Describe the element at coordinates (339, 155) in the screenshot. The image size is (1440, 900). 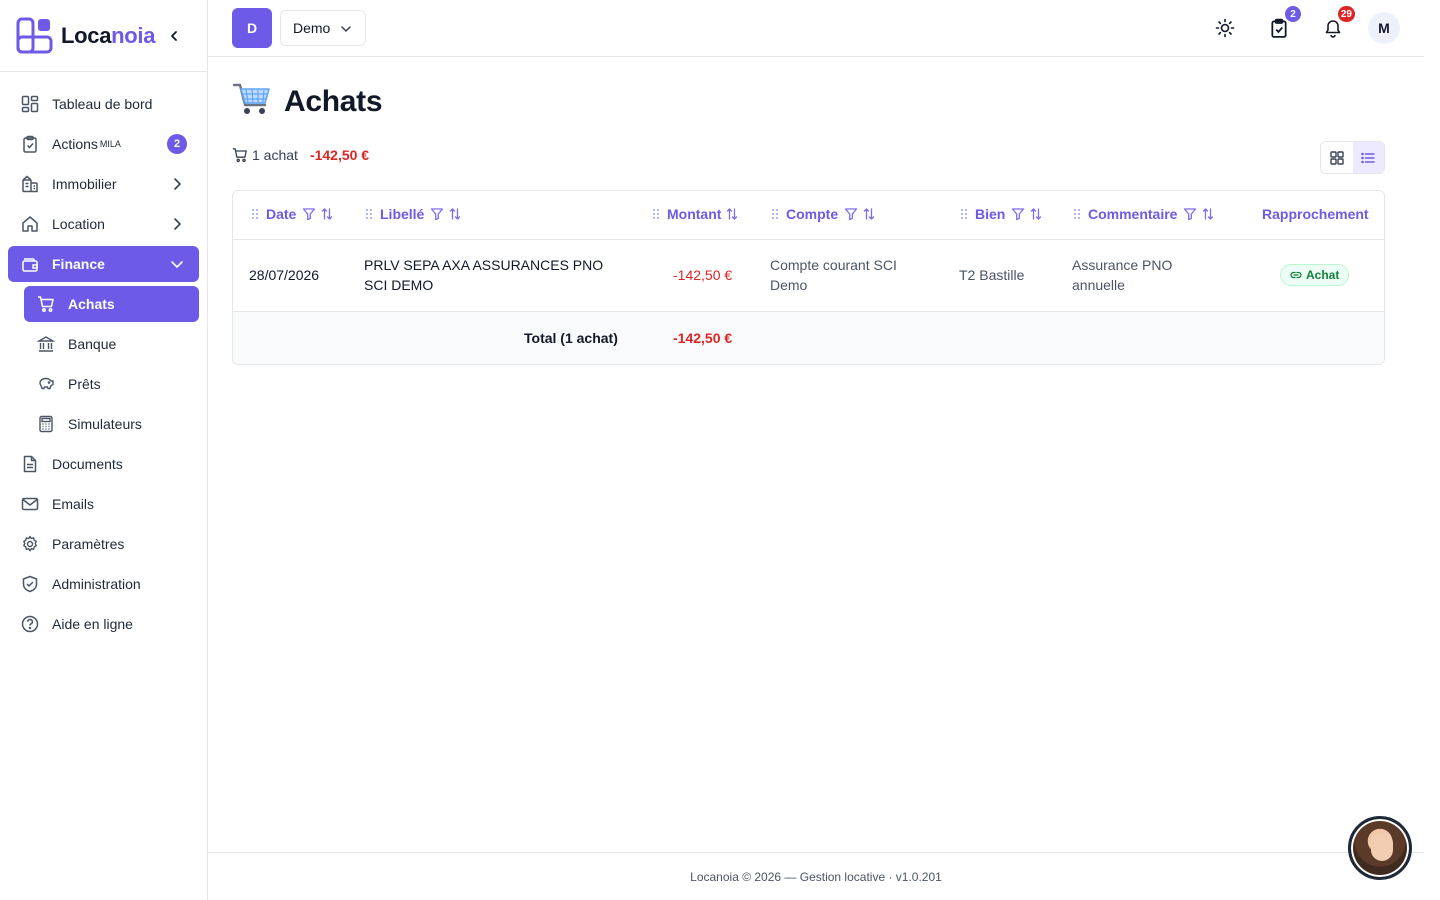
I see `summary-amount: -142,50 €` at that location.